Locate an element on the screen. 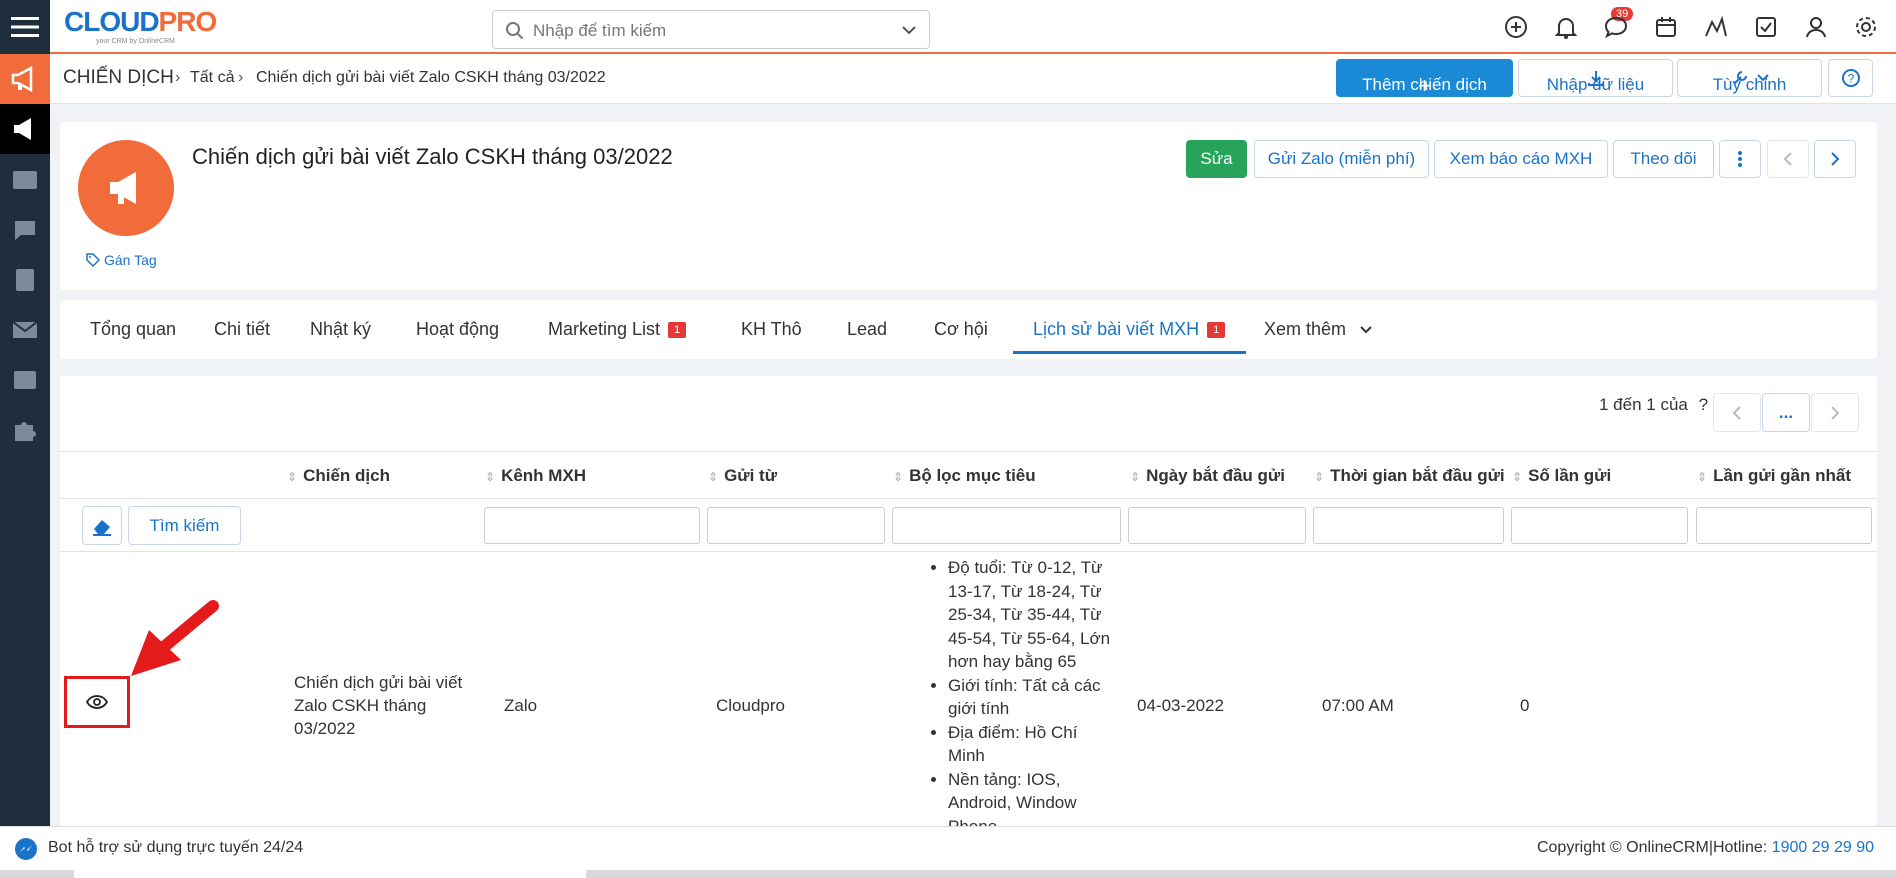 This screenshot has width=1896, height=878. tab-more: Xem thêm is located at coordinates (1318, 329).